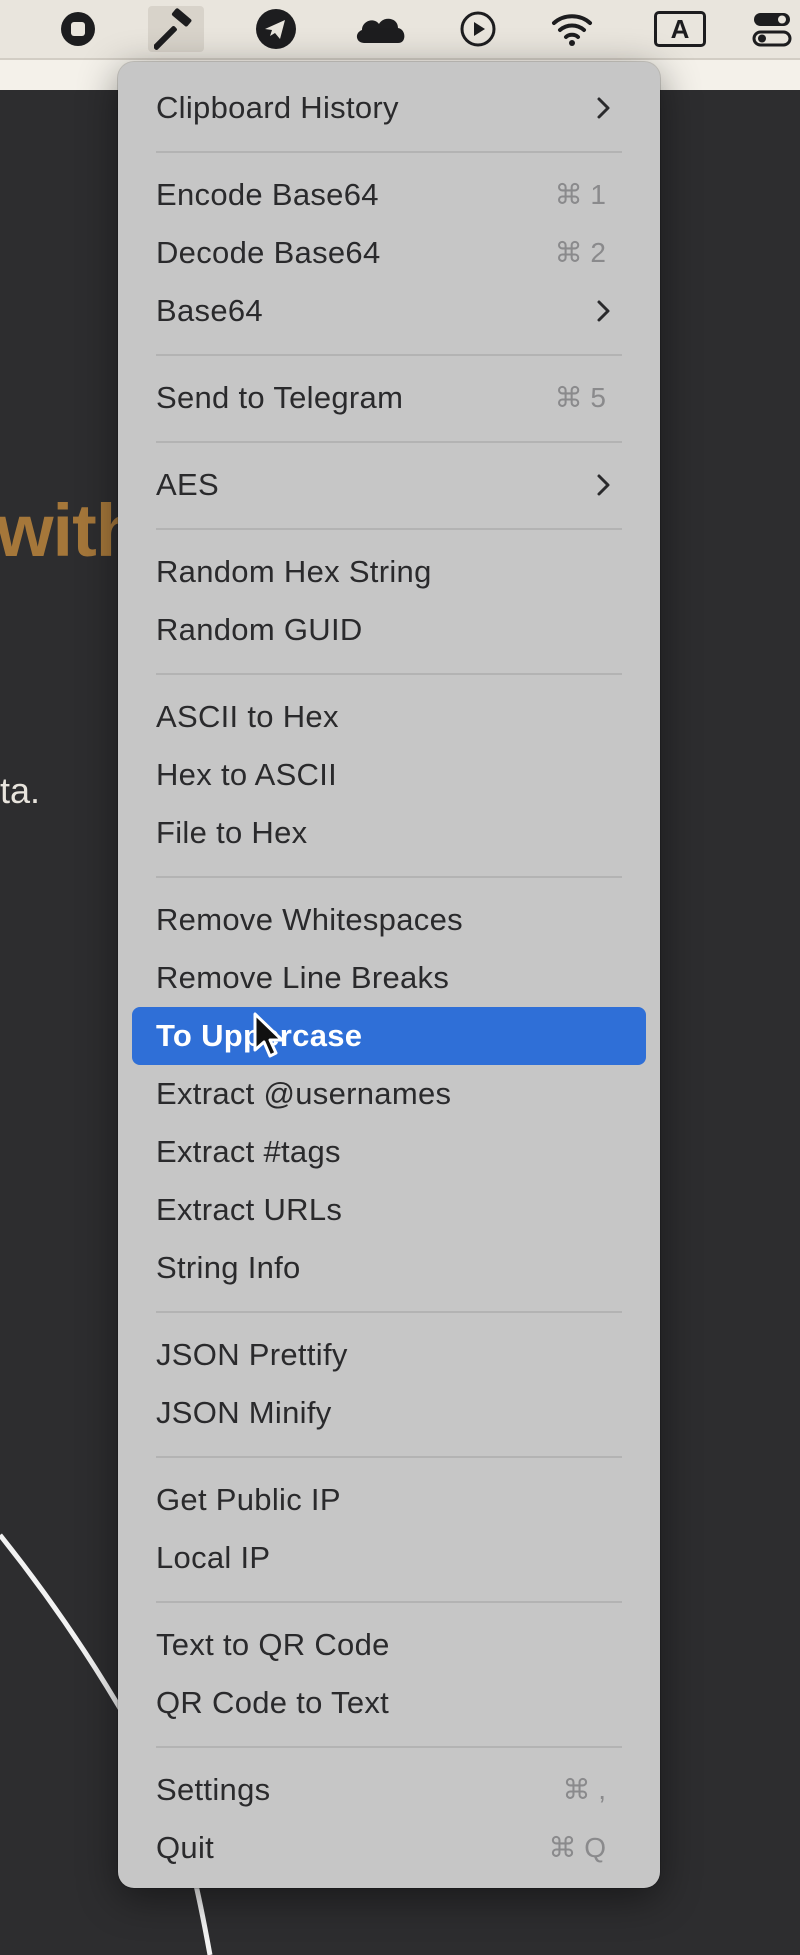 This screenshot has height=1955, width=800. Describe the element at coordinates (273, 1644) in the screenshot. I see `menu-item-label: Text to QR Code` at that location.